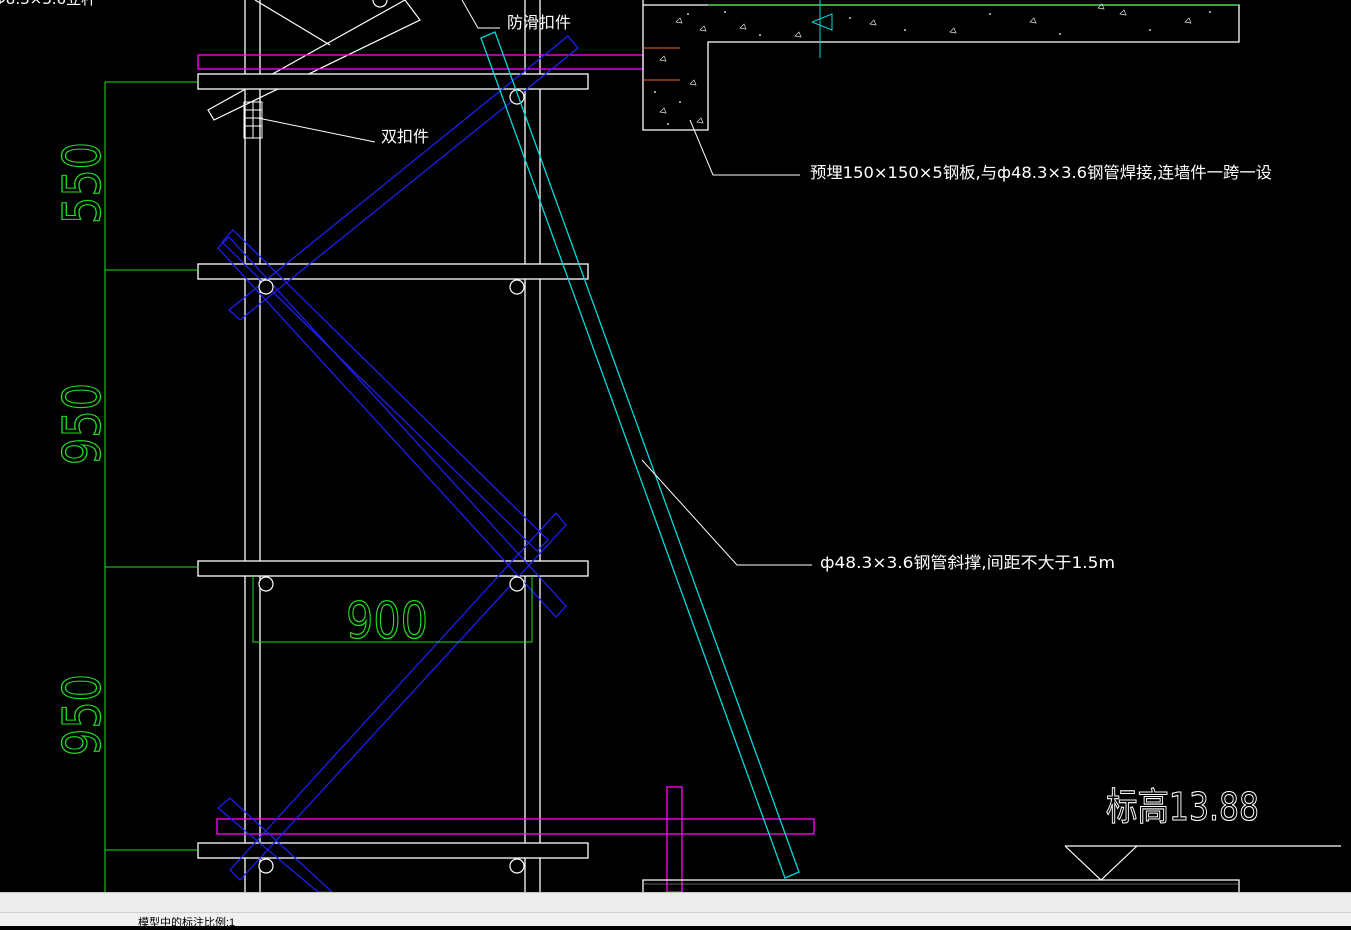  Describe the element at coordinates (1182, 807) in the screenshot. I see `label-elevation: 标高13.88` at that location.